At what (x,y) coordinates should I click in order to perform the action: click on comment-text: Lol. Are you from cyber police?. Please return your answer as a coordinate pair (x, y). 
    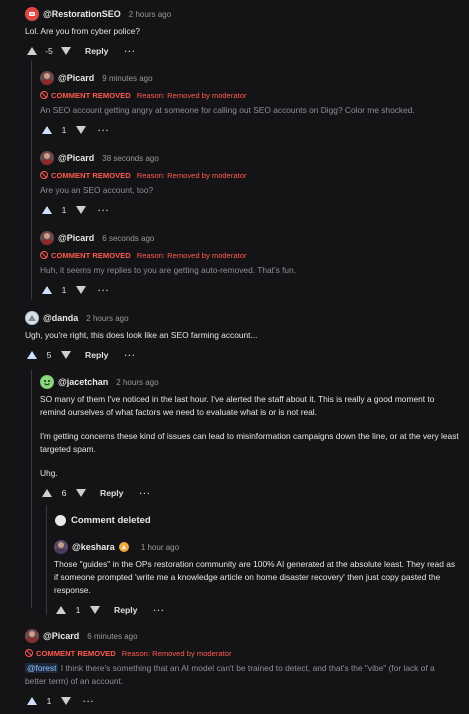
    Looking at the image, I should click on (82, 31).